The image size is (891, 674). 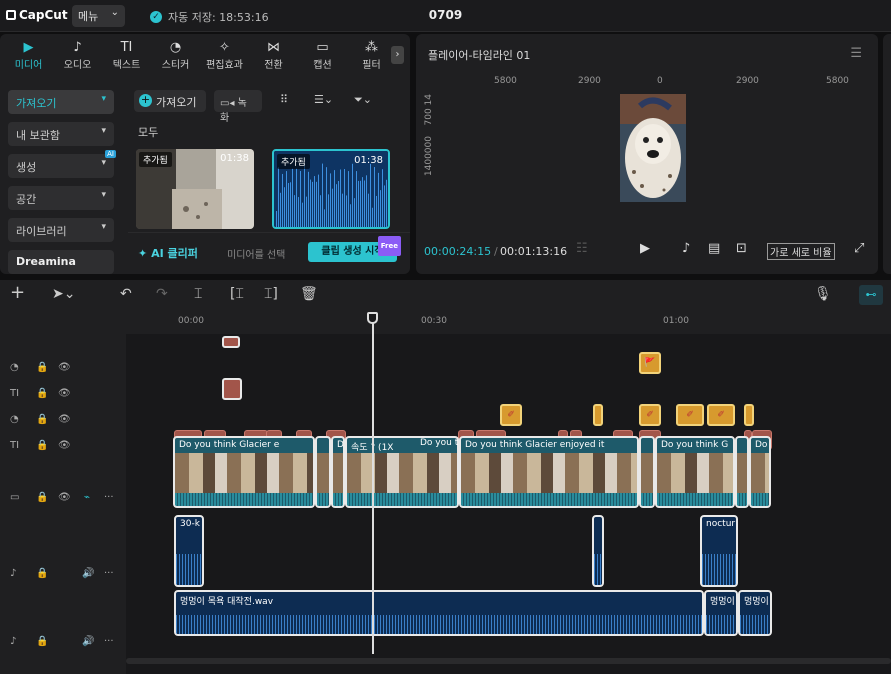 I want to click on media-item-audio: 추가됨 01:38, so click(x=331, y=189).